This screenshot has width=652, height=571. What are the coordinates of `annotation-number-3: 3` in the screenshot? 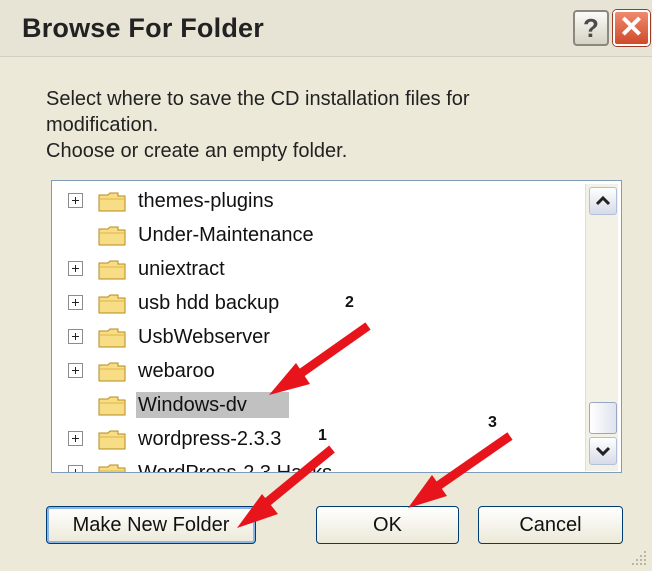 It's located at (492, 422).